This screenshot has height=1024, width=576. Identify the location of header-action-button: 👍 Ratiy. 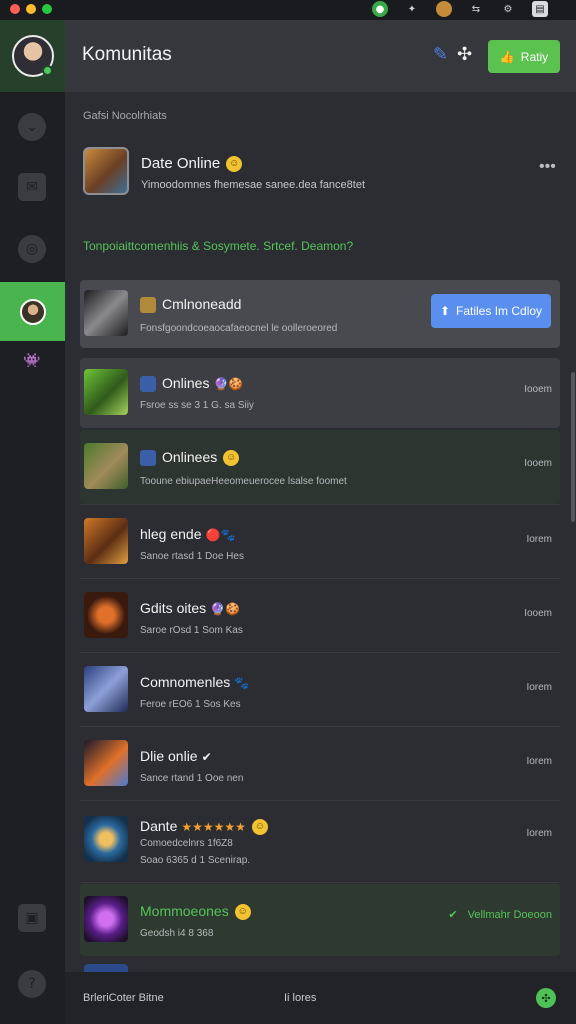
(524, 56).